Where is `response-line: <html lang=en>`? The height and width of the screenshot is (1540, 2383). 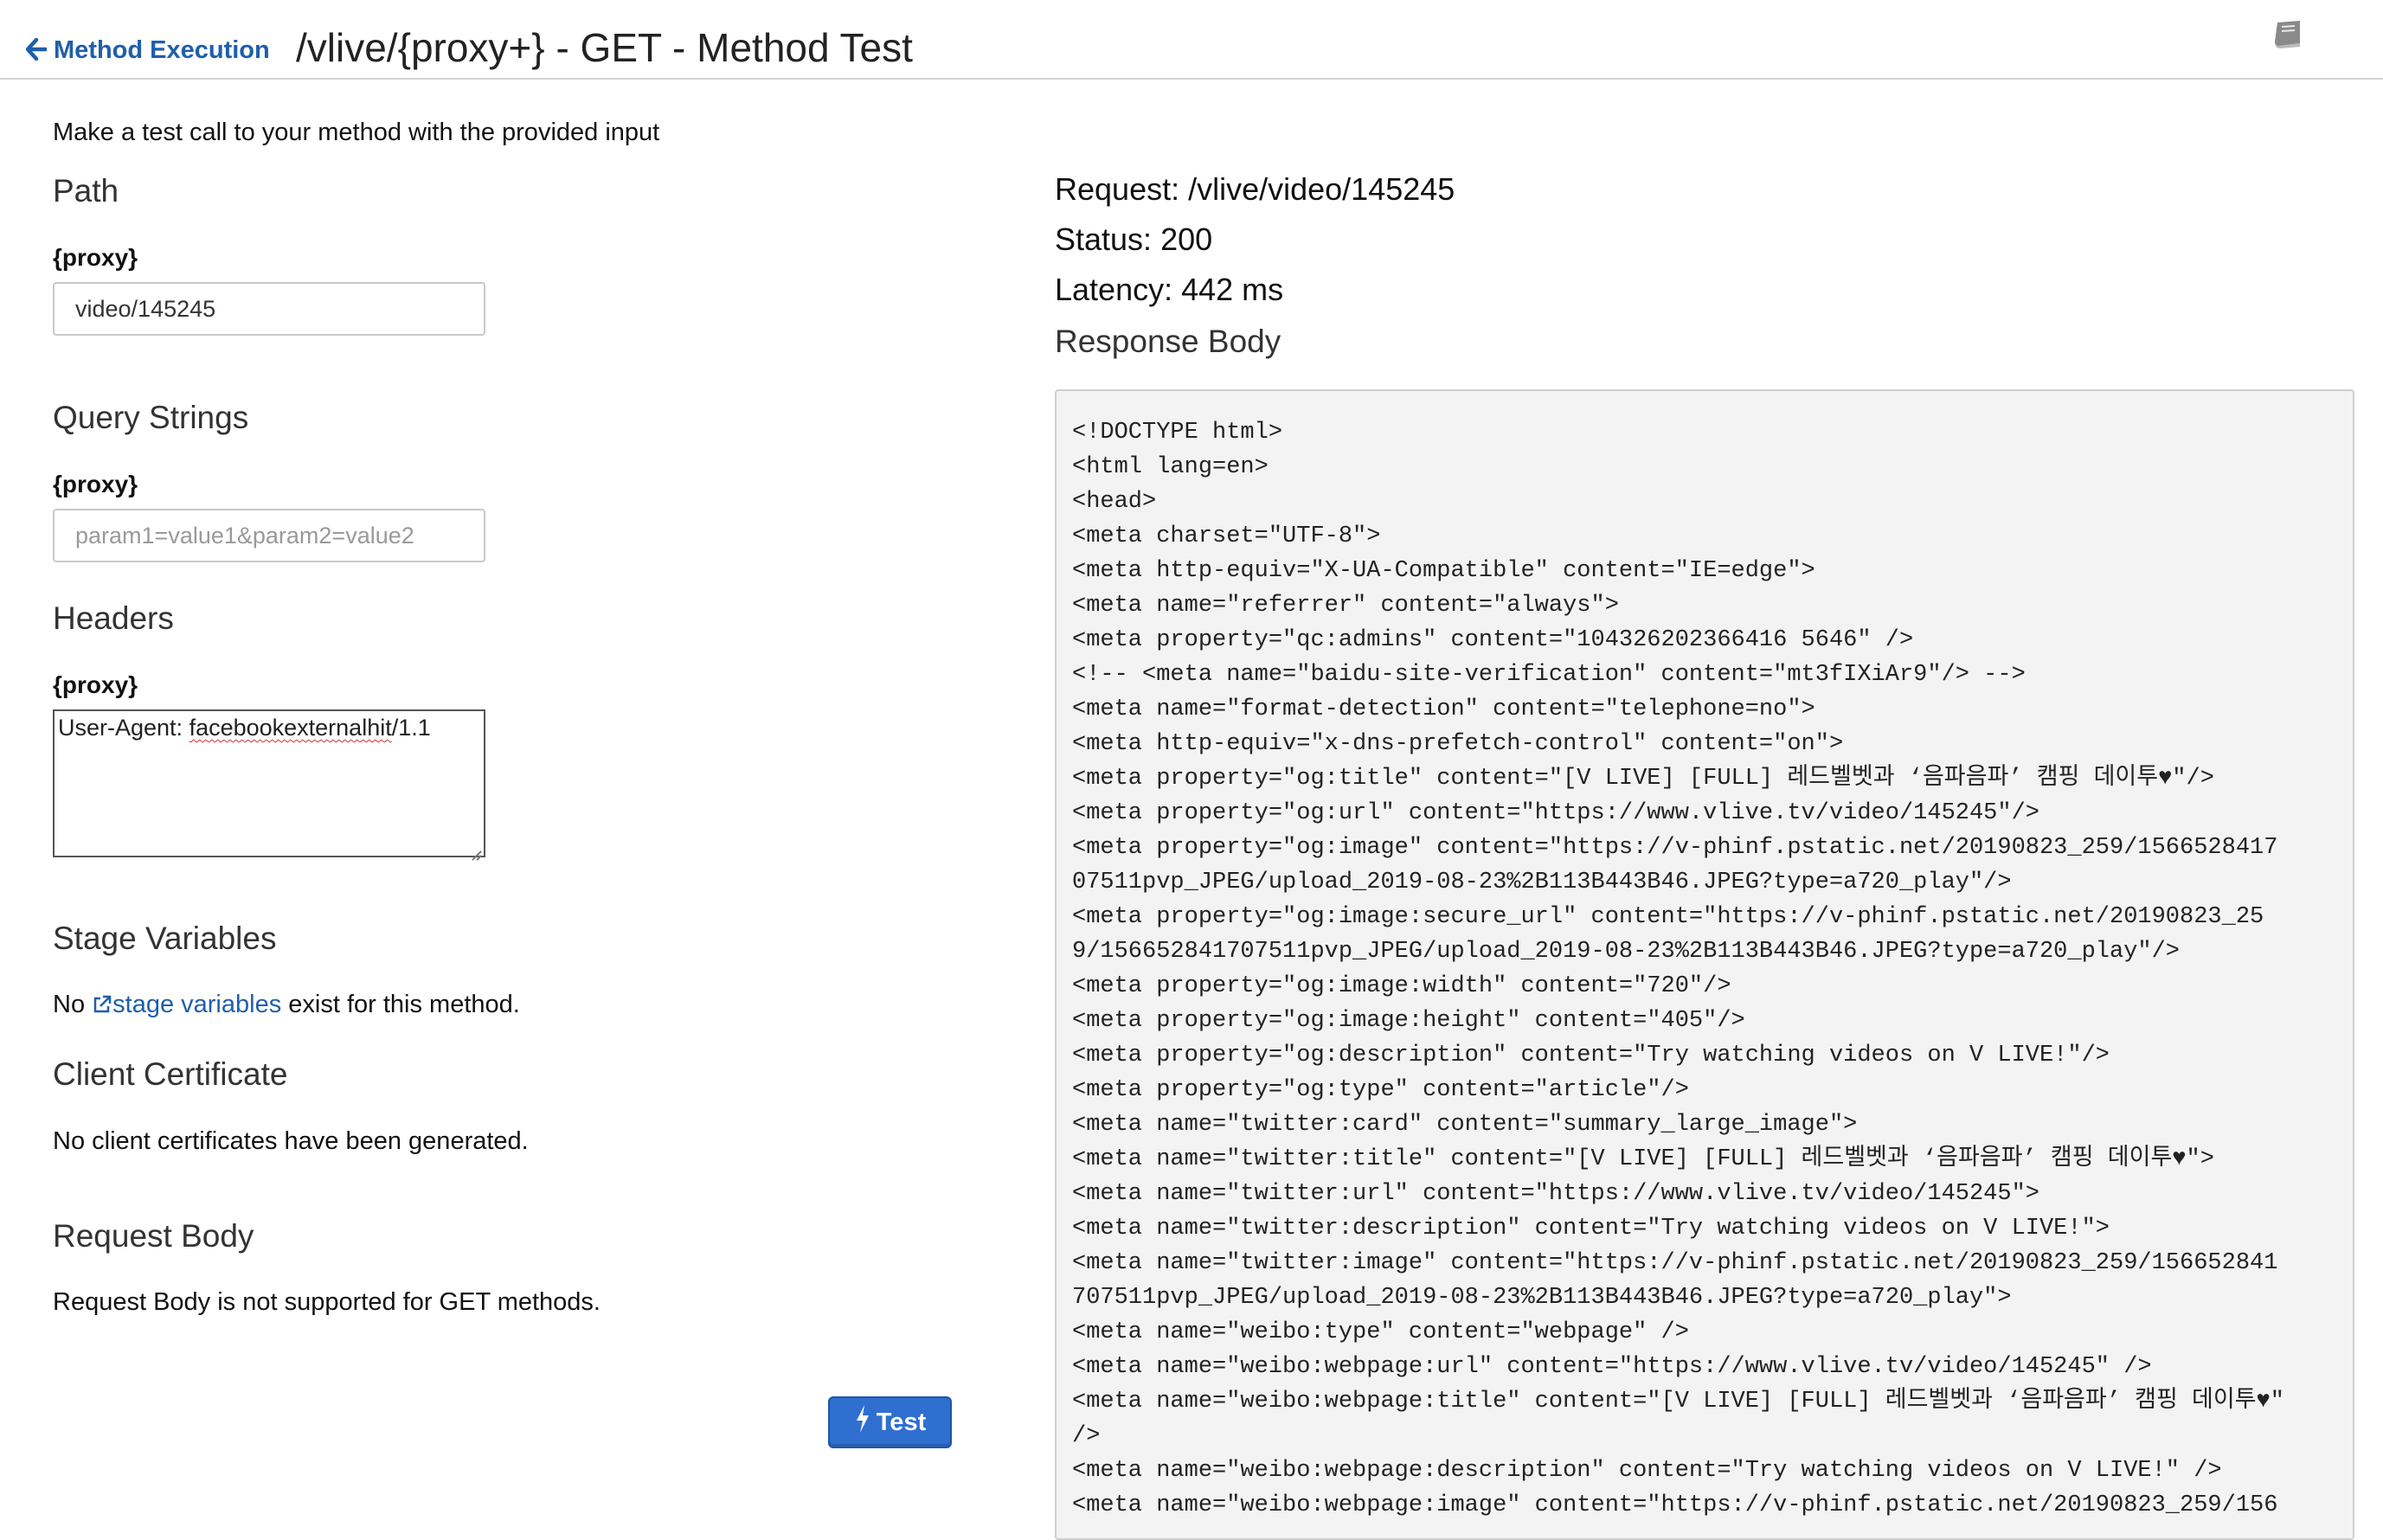
response-line: <html lang=en> is located at coordinates (1171, 467).